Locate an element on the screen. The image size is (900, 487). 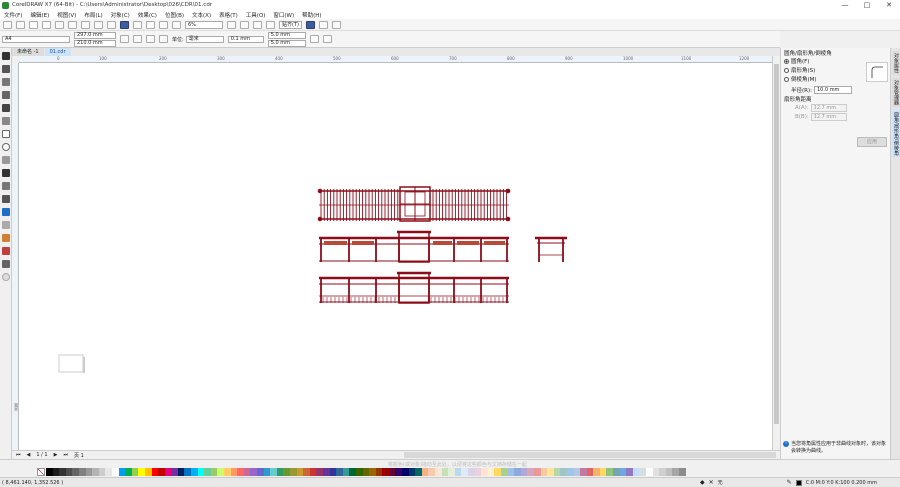
radius-field: 10.0 mm is located at coordinates (832, 90).